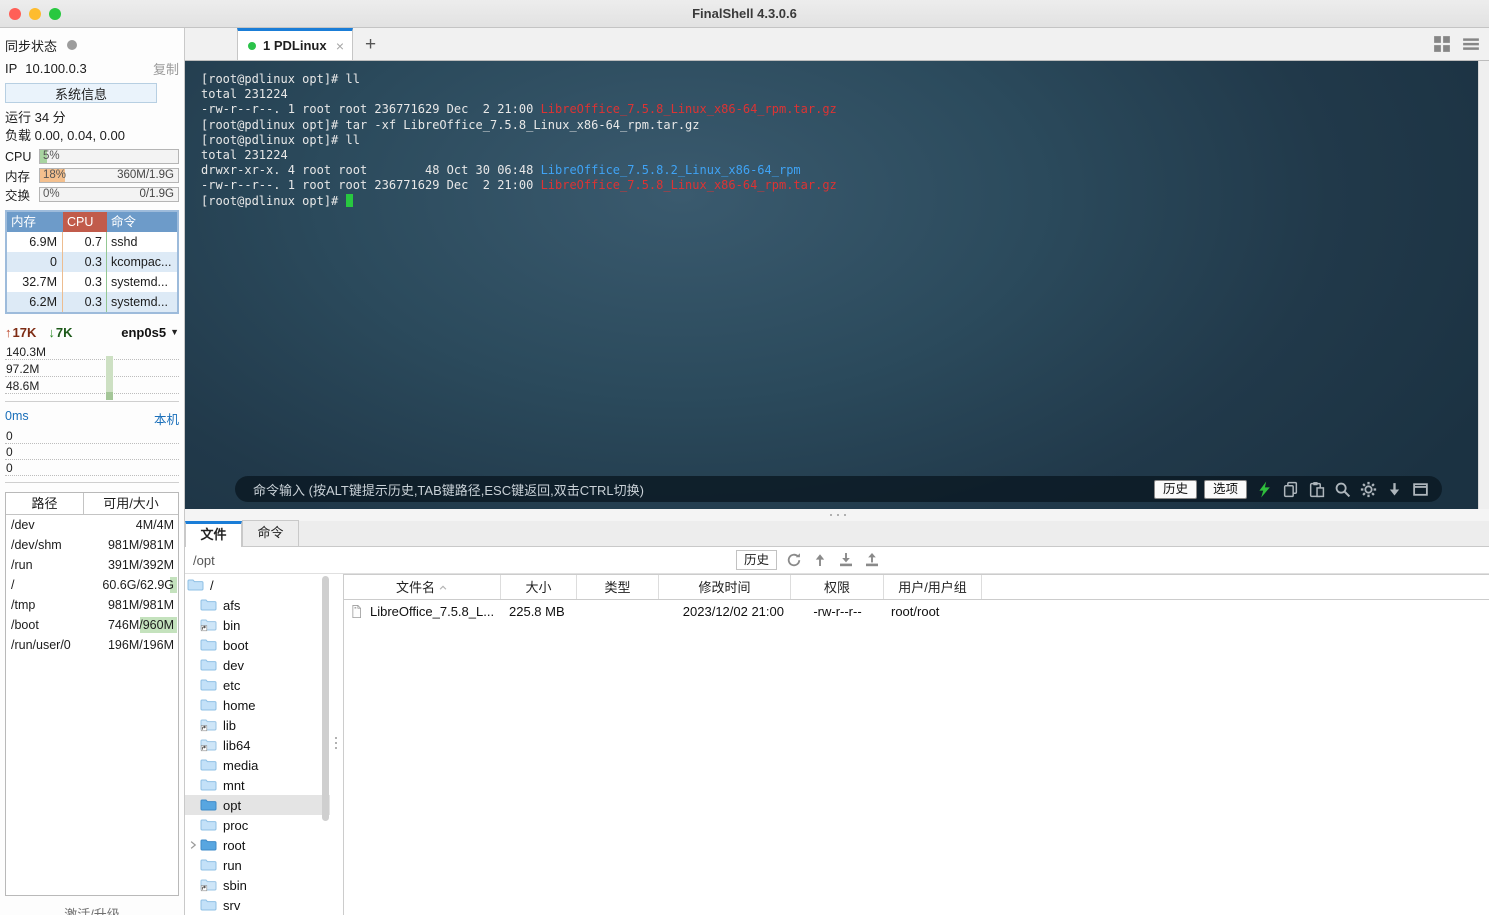  I want to click on tree-item-run: run, so click(257, 865).